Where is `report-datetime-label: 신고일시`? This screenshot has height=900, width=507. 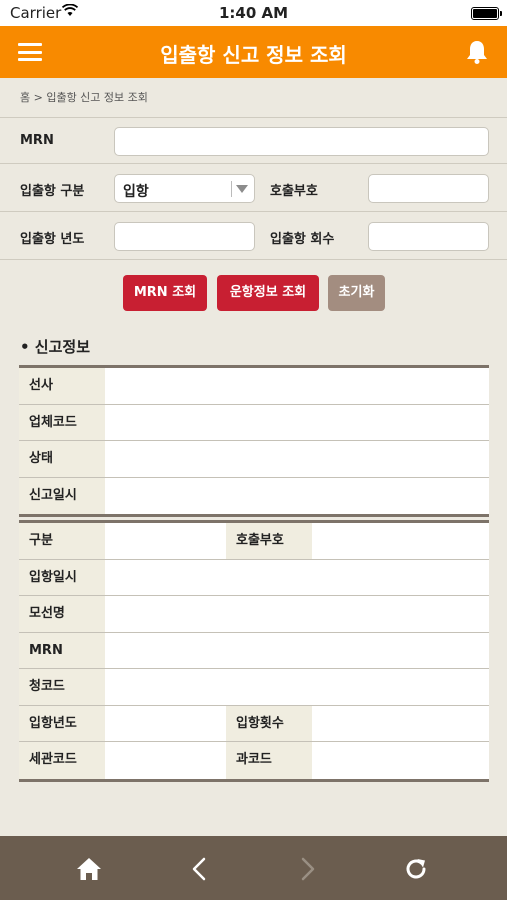 report-datetime-label: 신고일시 is located at coordinates (62, 495).